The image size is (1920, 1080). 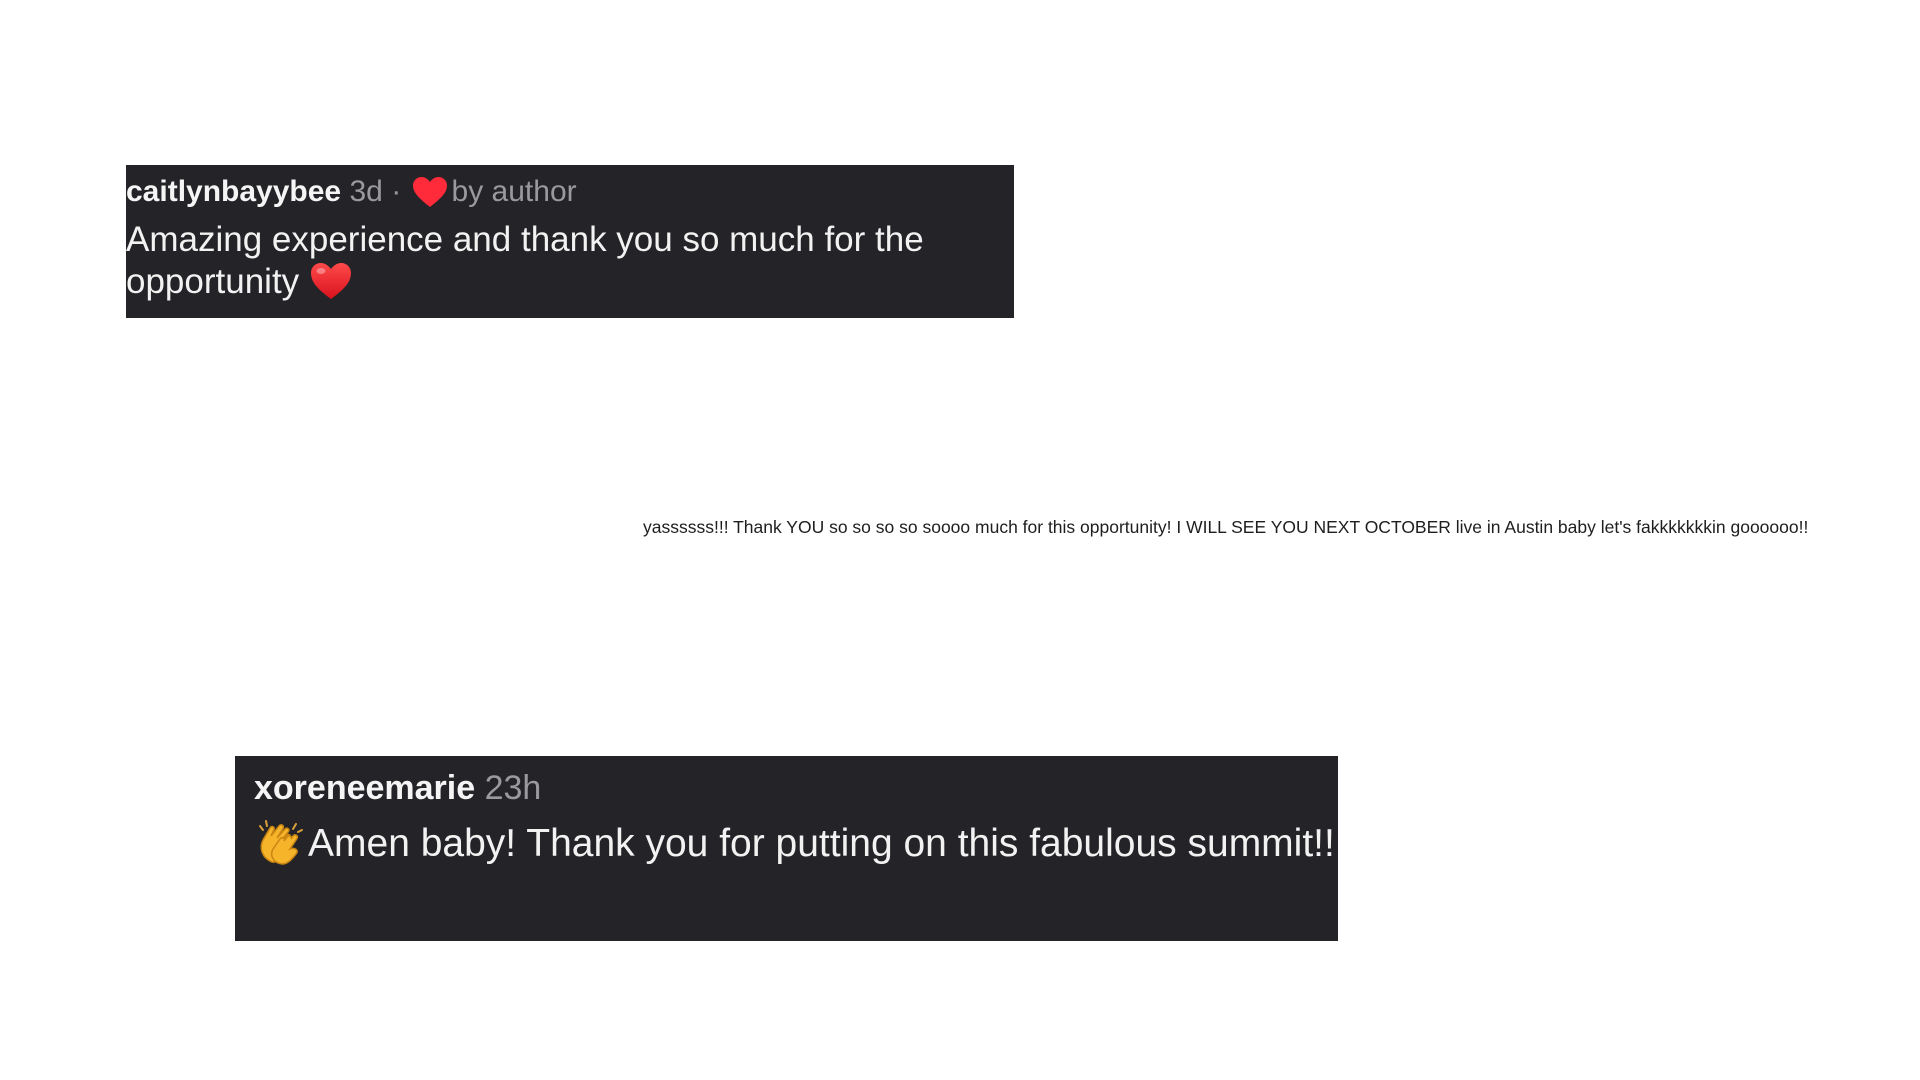 I want to click on clapping-hands-icon, so click(x=281, y=843).